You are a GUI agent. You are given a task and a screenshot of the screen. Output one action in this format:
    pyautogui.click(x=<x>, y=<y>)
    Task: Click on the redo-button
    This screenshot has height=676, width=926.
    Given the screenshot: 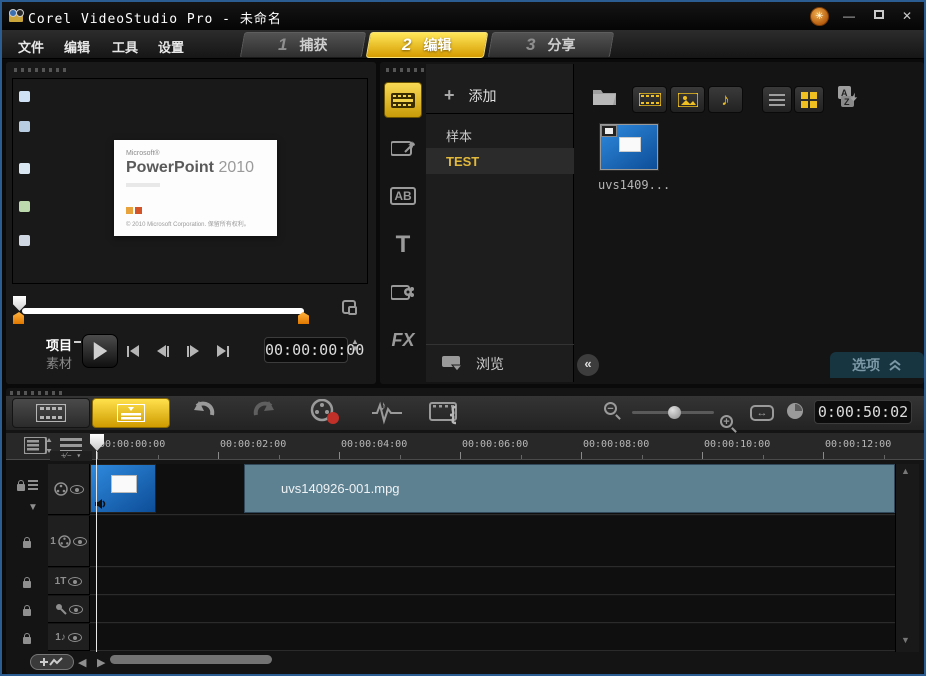 What is the action you would take?
    pyautogui.click(x=265, y=414)
    